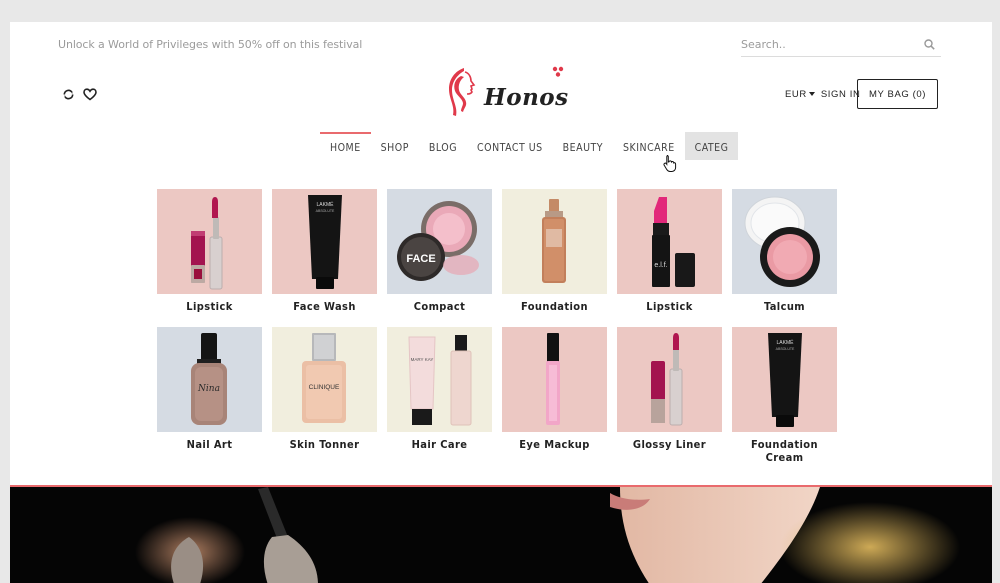 The image size is (1000, 583). I want to click on category-item-compact: FACE Compact, so click(439, 251).